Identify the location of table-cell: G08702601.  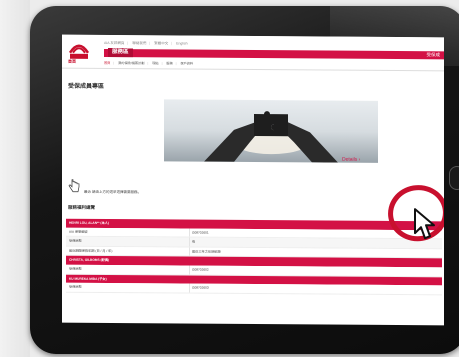
(200, 232).